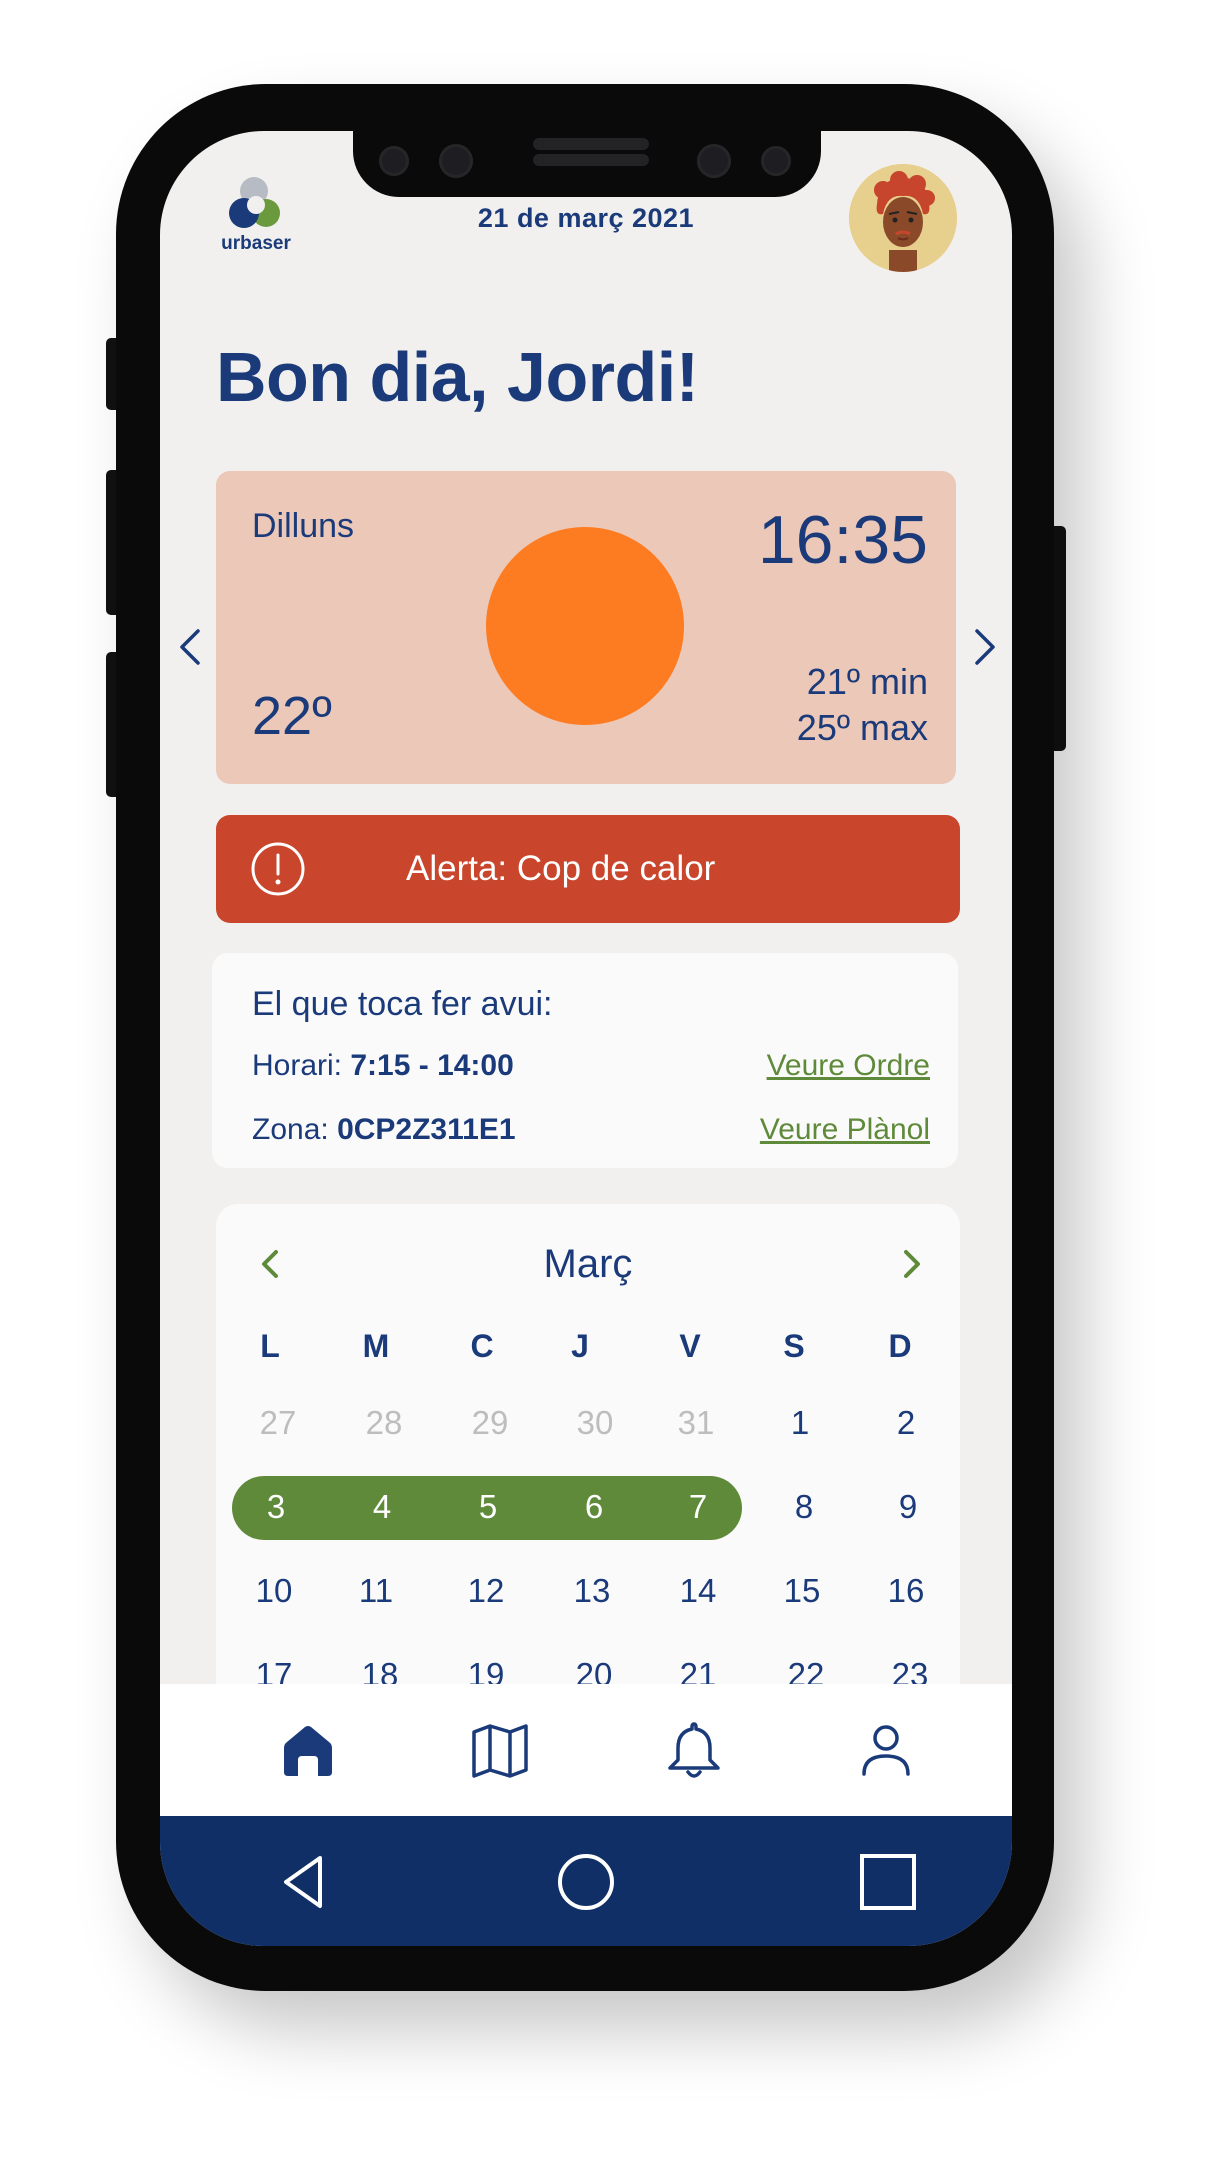  Describe the element at coordinates (586, 218) in the screenshot. I see `header-date: 21 de març 2021` at that location.